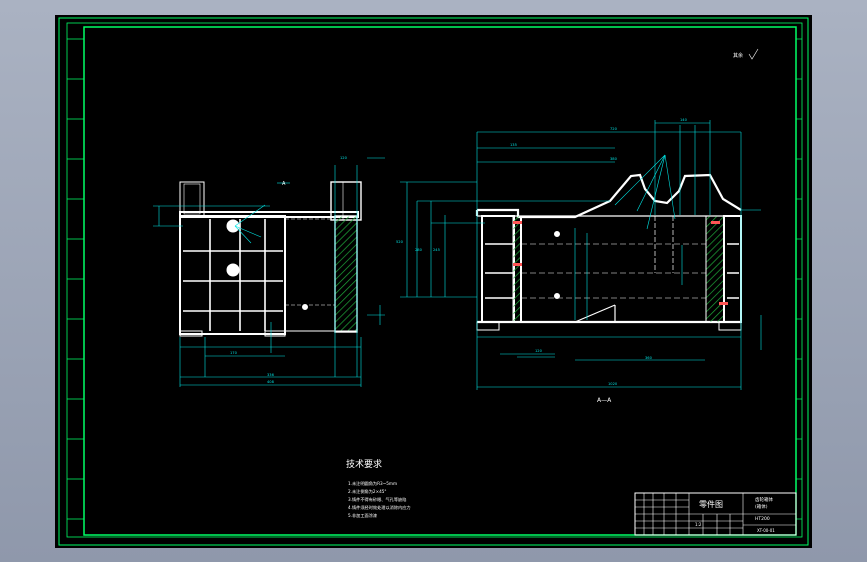 The image size is (867, 562). What do you see at coordinates (614, 159) in the screenshot?
I see `svg-text: 380` at bounding box center [614, 159].